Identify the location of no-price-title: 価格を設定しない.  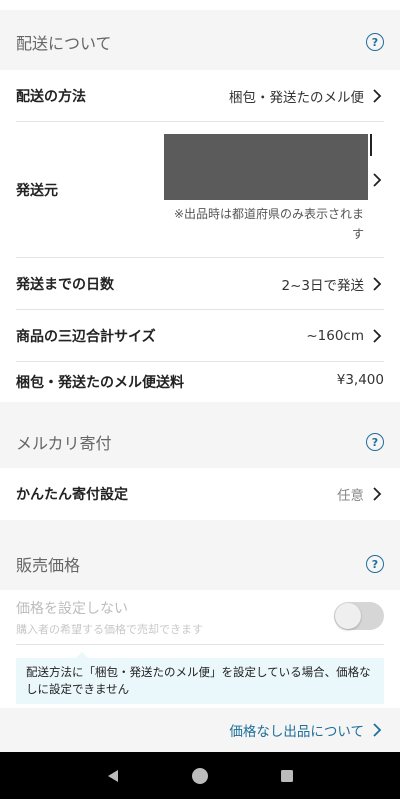
(72, 609).